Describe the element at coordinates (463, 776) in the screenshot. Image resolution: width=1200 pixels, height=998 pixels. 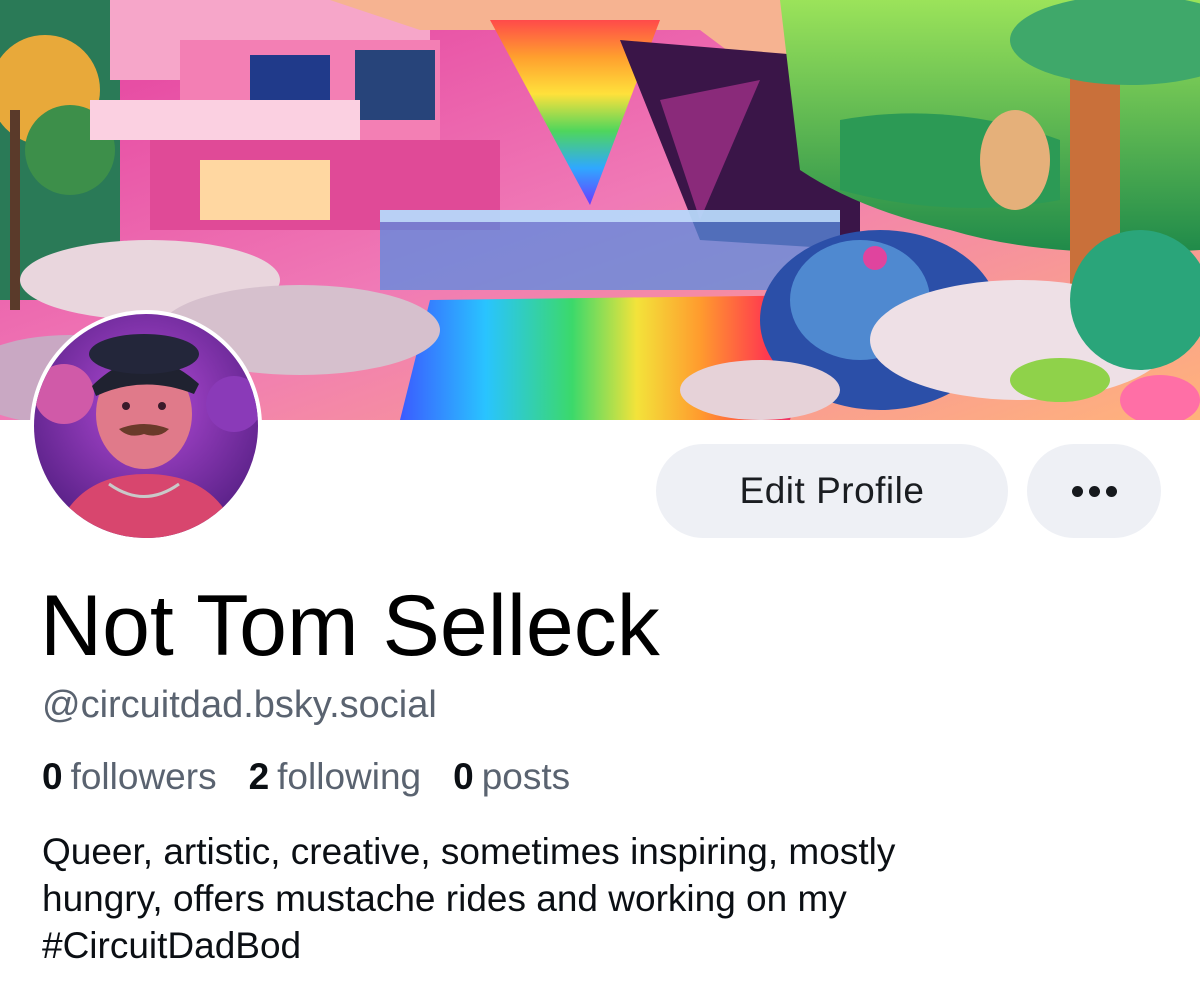
I see `posts-count: 0` at that location.